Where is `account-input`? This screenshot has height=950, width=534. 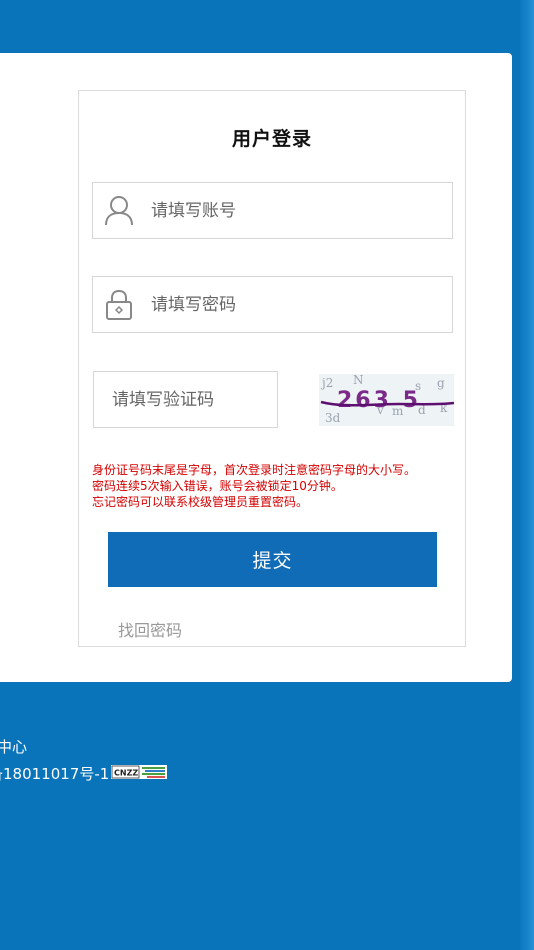
account-input is located at coordinates (297, 210).